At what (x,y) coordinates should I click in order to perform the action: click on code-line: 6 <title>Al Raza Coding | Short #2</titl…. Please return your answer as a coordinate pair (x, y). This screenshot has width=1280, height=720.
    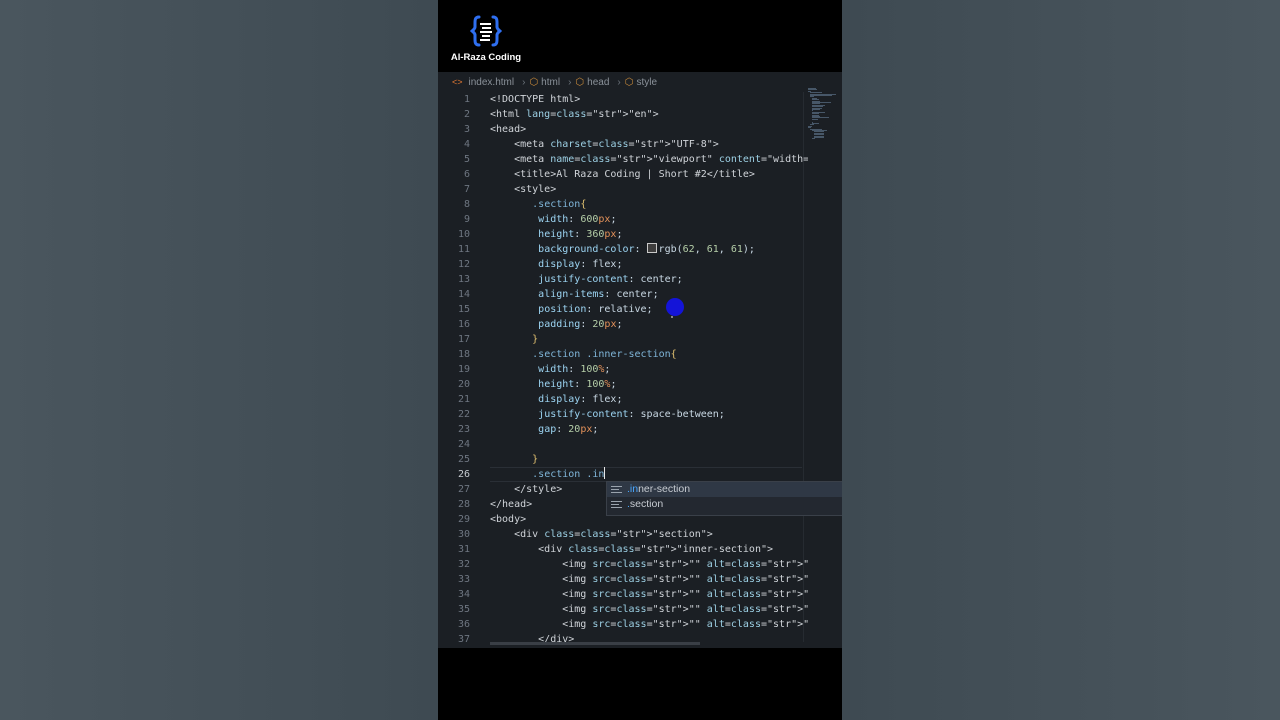
    Looking at the image, I should click on (623, 174).